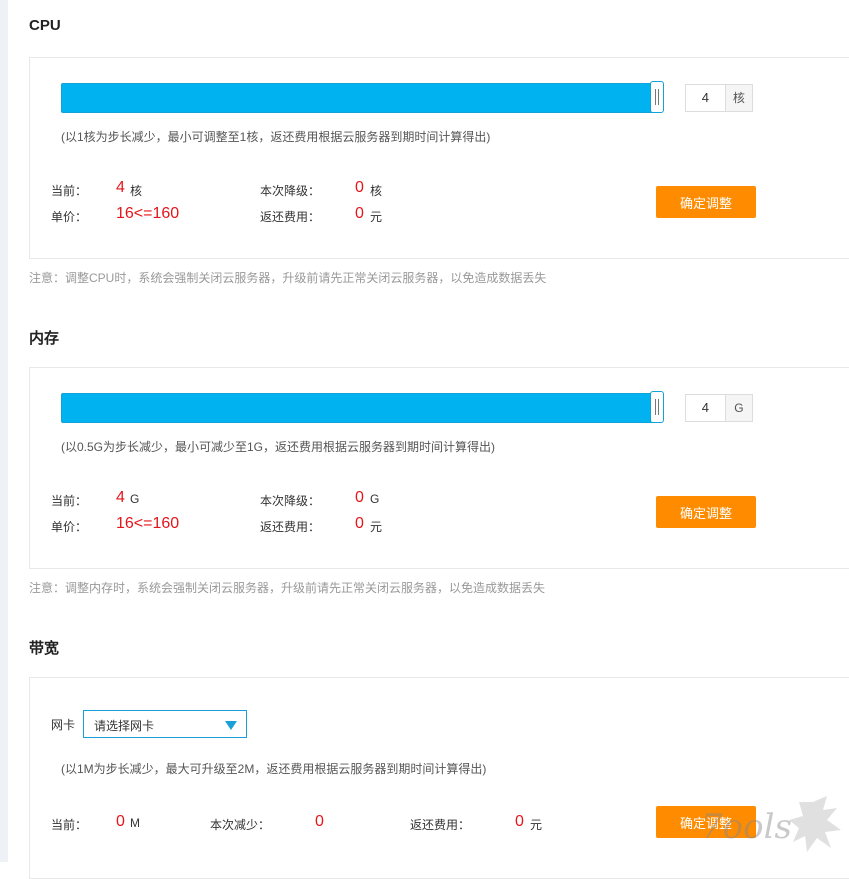  Describe the element at coordinates (69, 501) in the screenshot. I see `memory-current-label: 当前：` at that location.